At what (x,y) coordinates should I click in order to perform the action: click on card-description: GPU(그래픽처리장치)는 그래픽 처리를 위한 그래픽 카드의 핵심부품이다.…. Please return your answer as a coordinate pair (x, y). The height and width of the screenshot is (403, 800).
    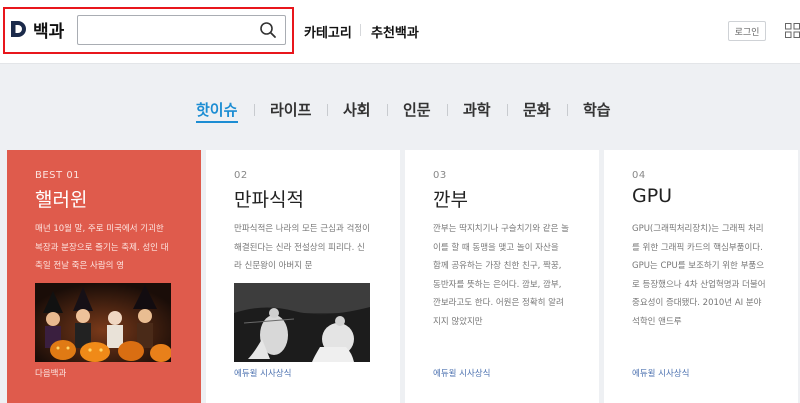
    Looking at the image, I should click on (699, 275).